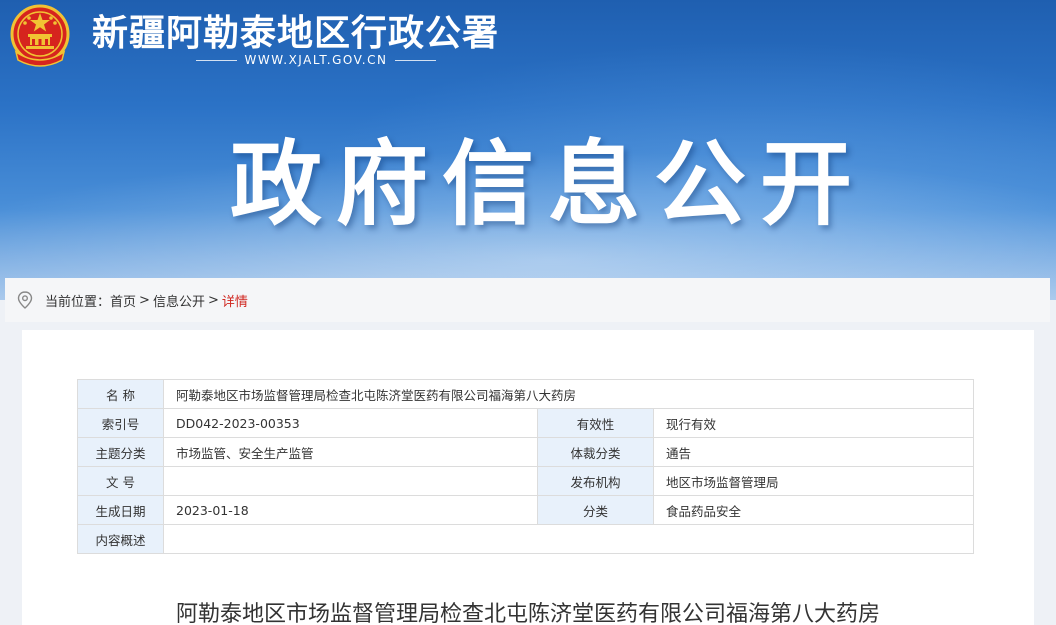 The width and height of the screenshot is (1056, 625). I want to click on publisher-value: 地区市场监督管理局, so click(813, 481).